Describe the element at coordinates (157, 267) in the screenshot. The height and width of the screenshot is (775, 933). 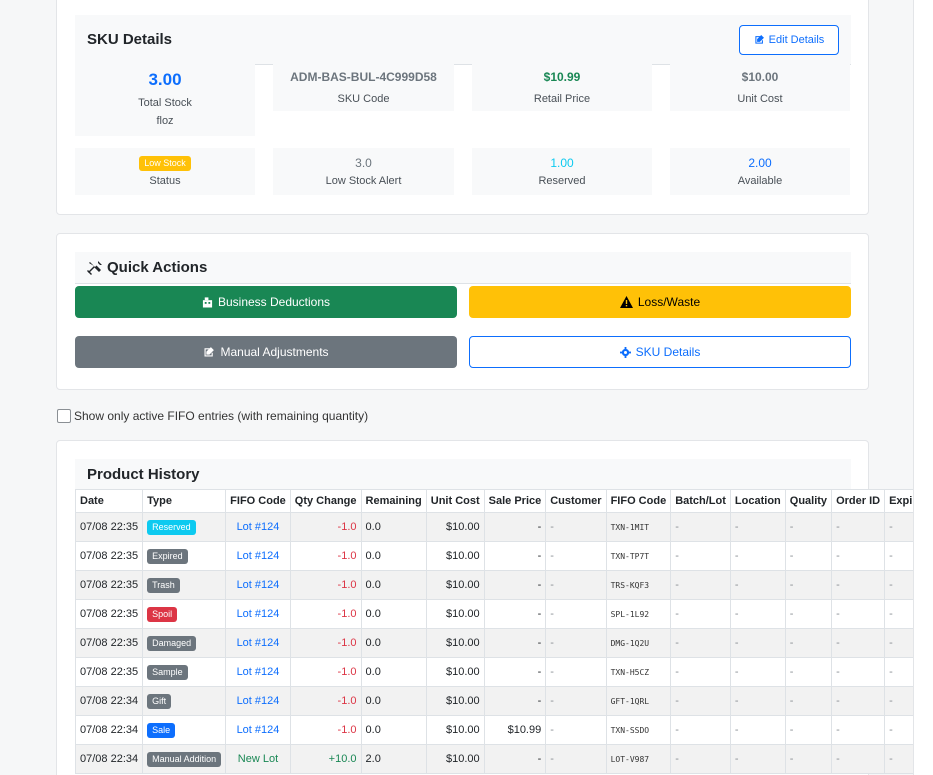
I see `quick-actions-title: Quick Actions` at that location.